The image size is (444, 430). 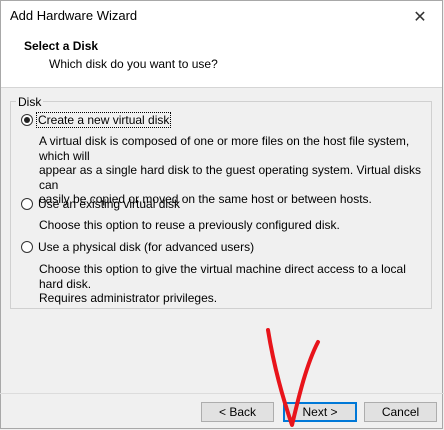 What do you see at coordinates (27, 120) in the screenshot?
I see `radio-button-checked` at bounding box center [27, 120].